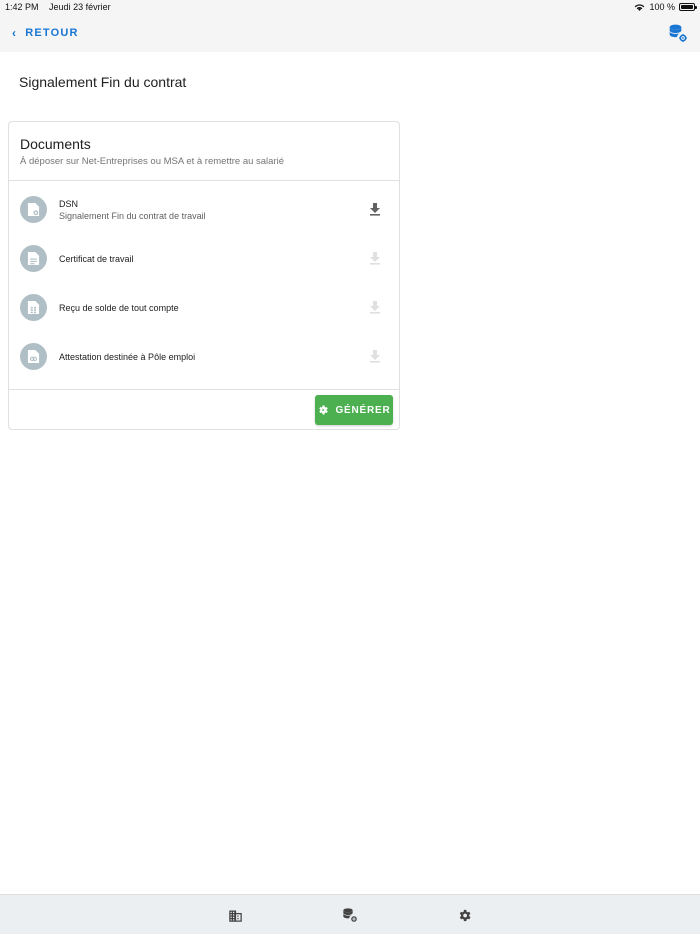  I want to click on nav-company, so click(235, 915).